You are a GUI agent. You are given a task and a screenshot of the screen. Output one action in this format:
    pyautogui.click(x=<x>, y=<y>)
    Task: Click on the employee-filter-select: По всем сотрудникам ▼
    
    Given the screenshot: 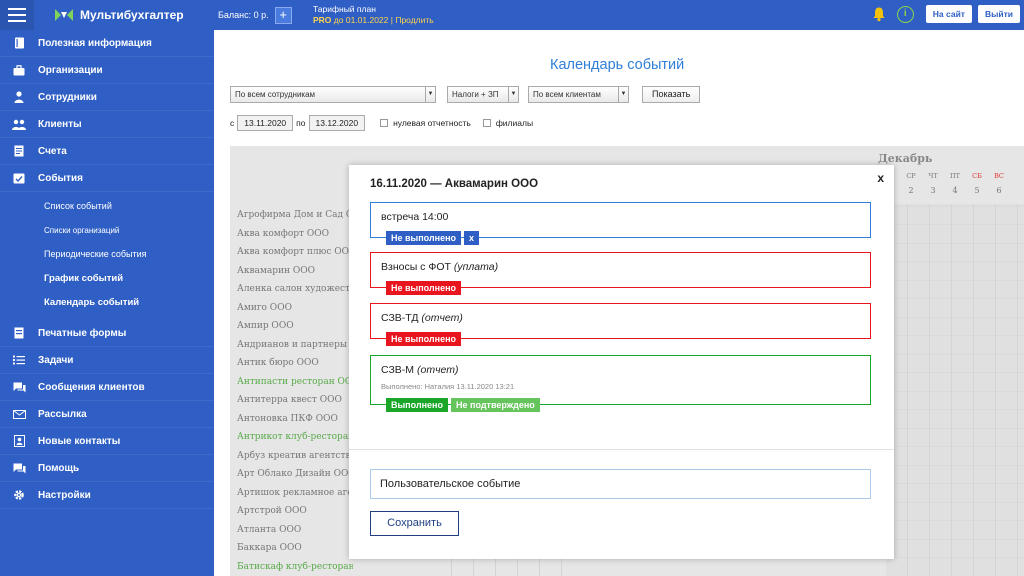 What is the action you would take?
    pyautogui.click(x=333, y=94)
    